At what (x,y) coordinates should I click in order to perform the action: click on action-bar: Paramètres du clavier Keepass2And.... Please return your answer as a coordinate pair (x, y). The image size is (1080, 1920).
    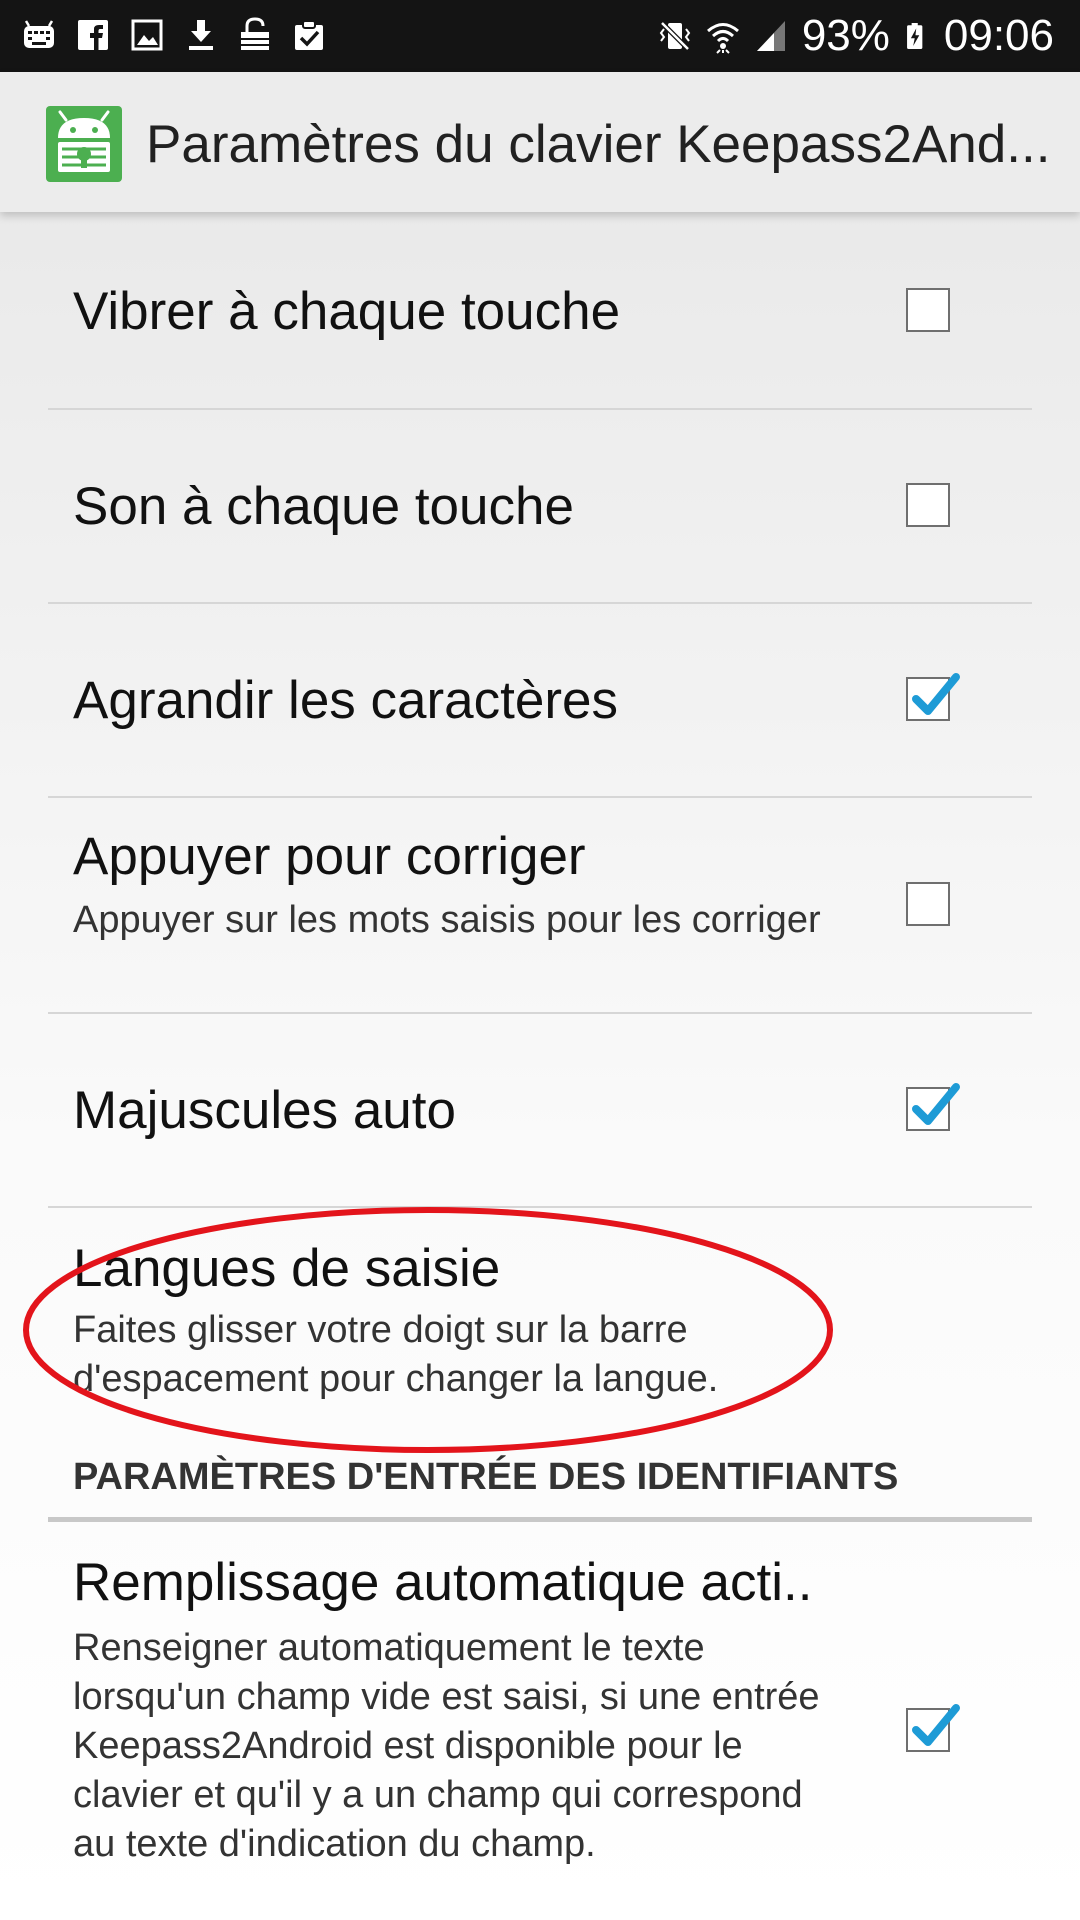
    Looking at the image, I should click on (540, 142).